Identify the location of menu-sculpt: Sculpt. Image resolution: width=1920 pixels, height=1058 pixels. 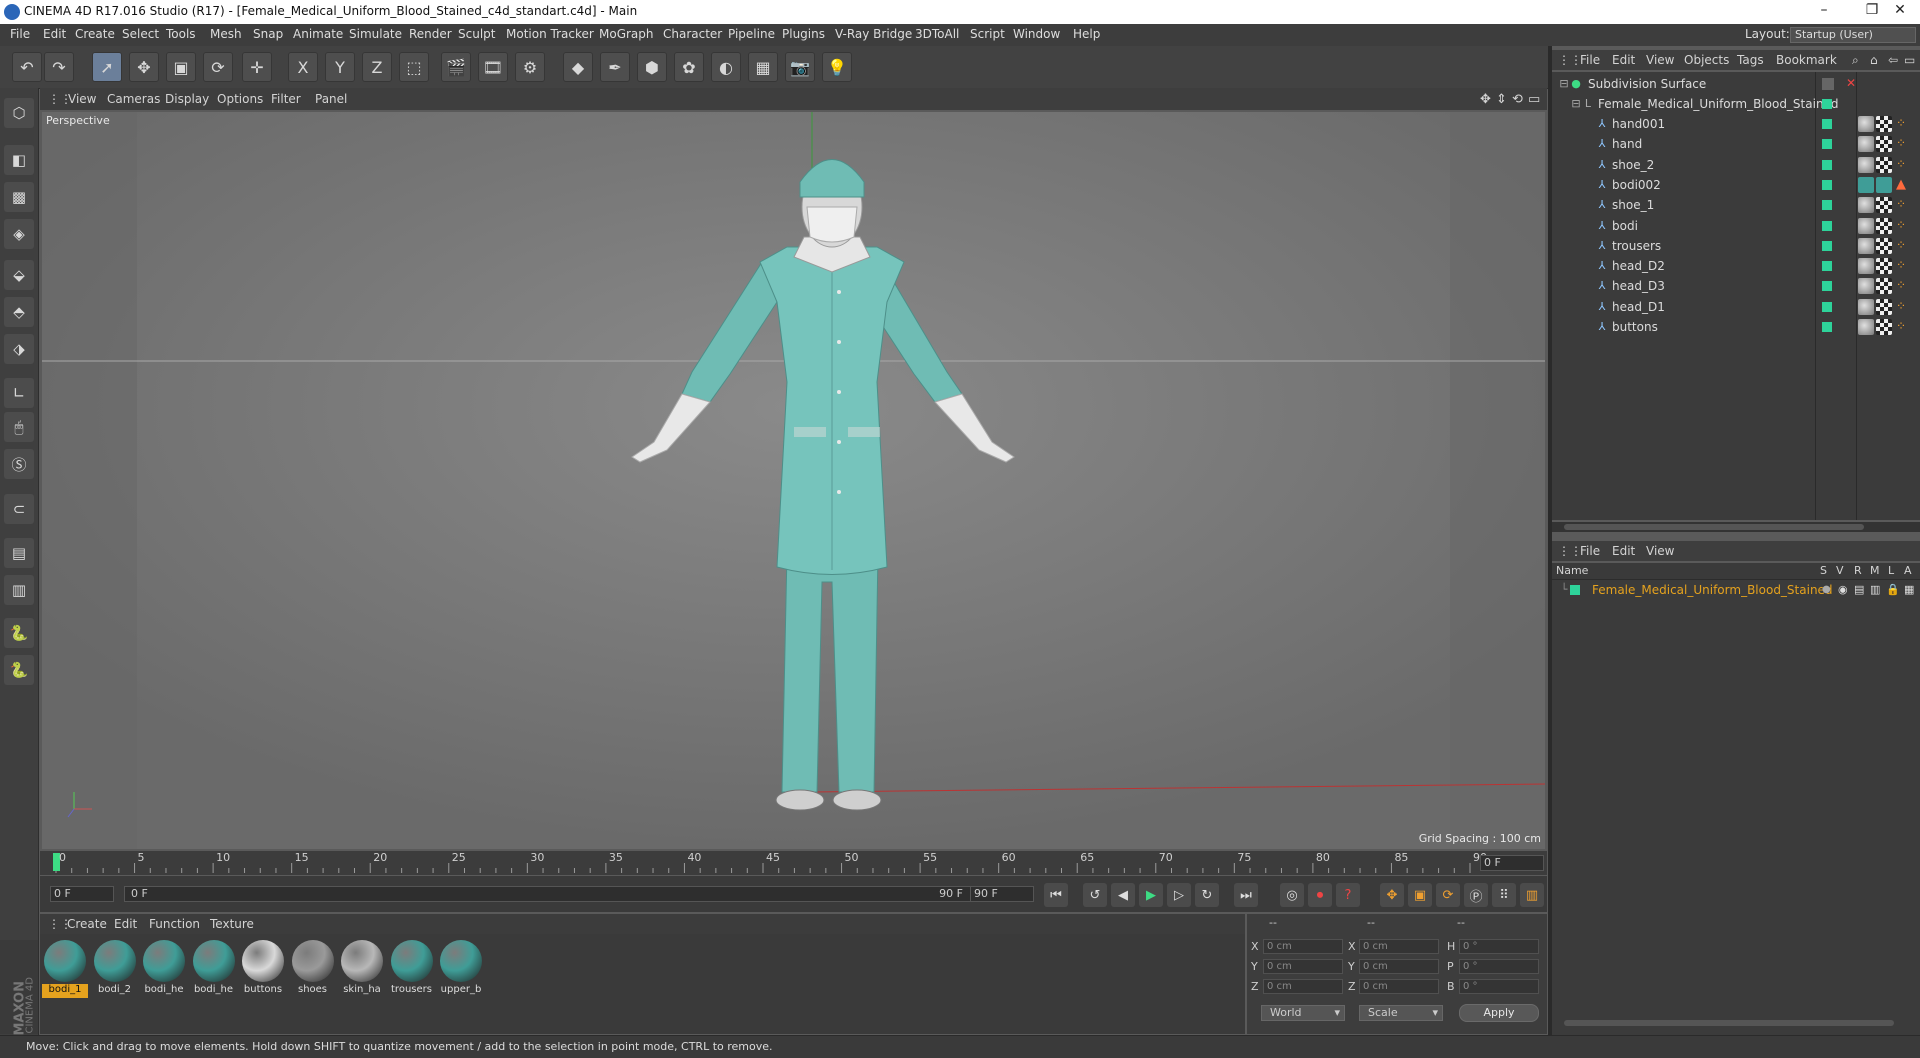
(476, 34).